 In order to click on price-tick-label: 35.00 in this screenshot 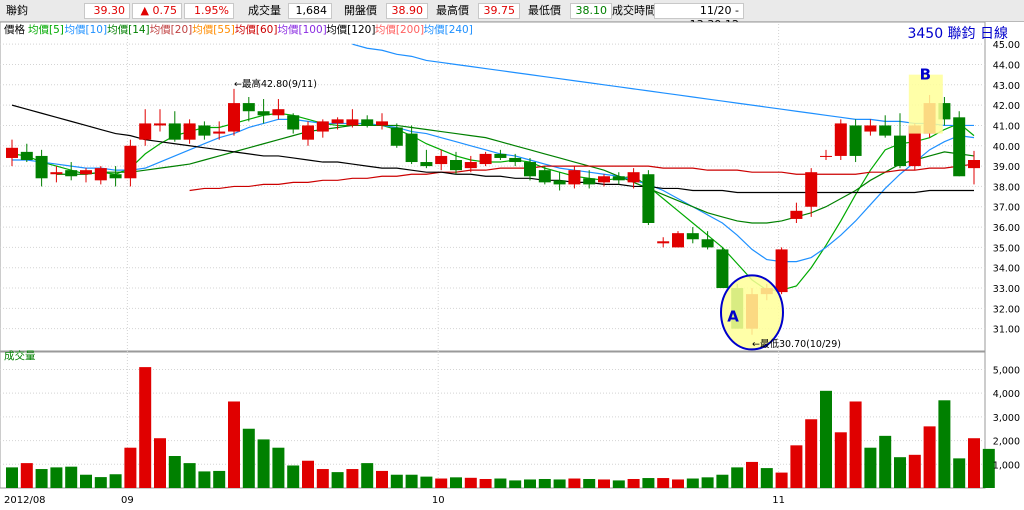, I will do `click(1006, 248)`.